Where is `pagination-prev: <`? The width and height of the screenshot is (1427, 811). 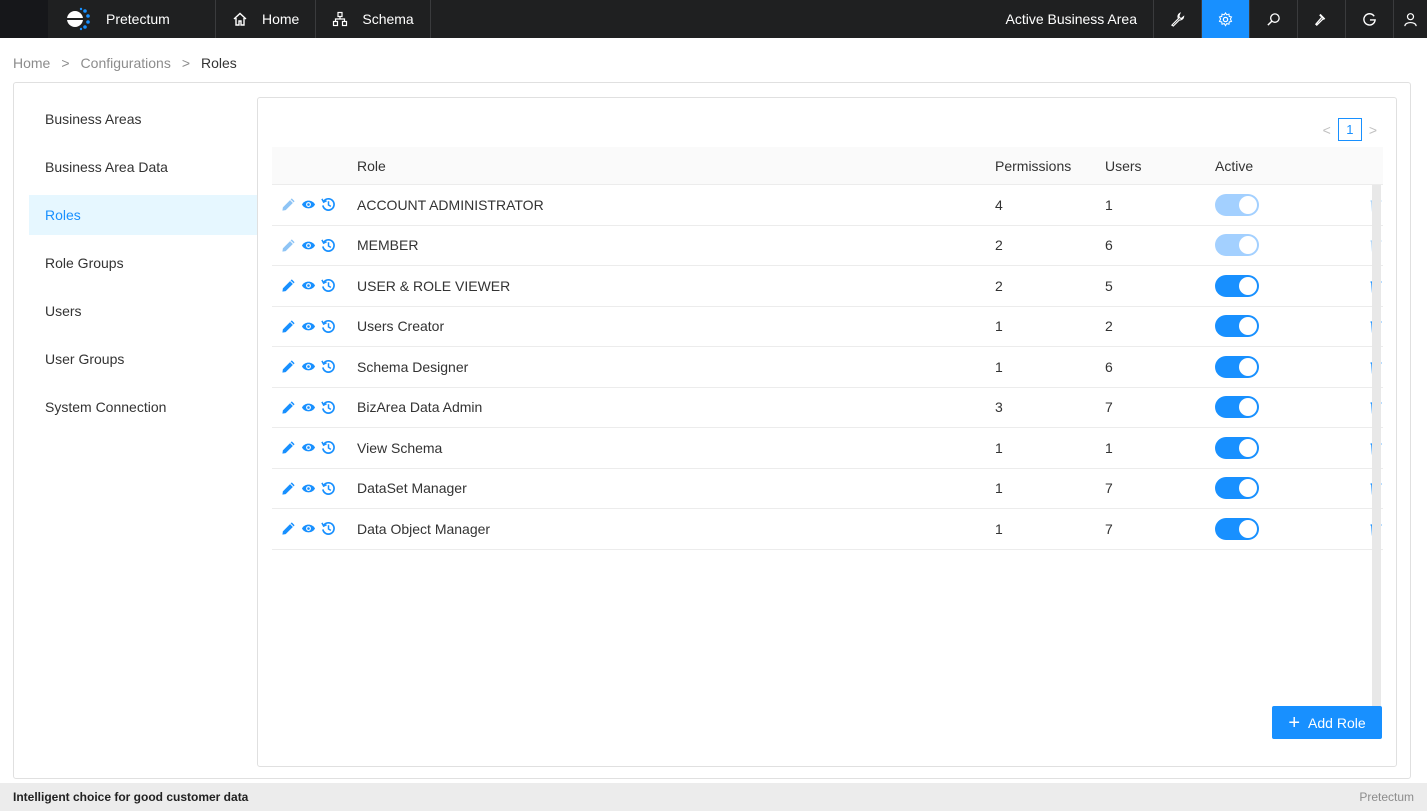 pagination-prev: < is located at coordinates (1327, 130).